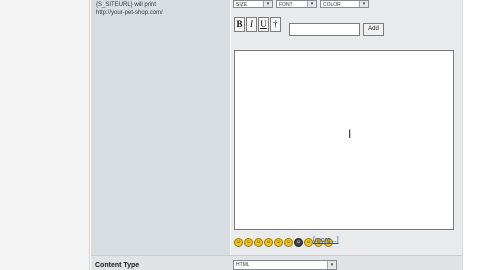  Describe the element at coordinates (239, 24) in the screenshot. I see `bold-button: B` at that location.